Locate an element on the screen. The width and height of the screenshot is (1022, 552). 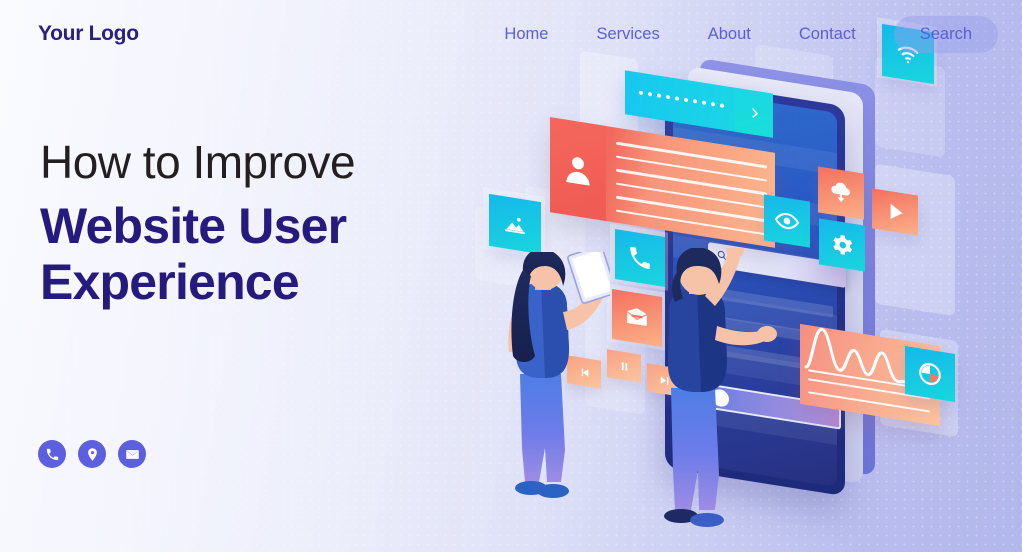
play-icon is located at coordinates (896, 211).